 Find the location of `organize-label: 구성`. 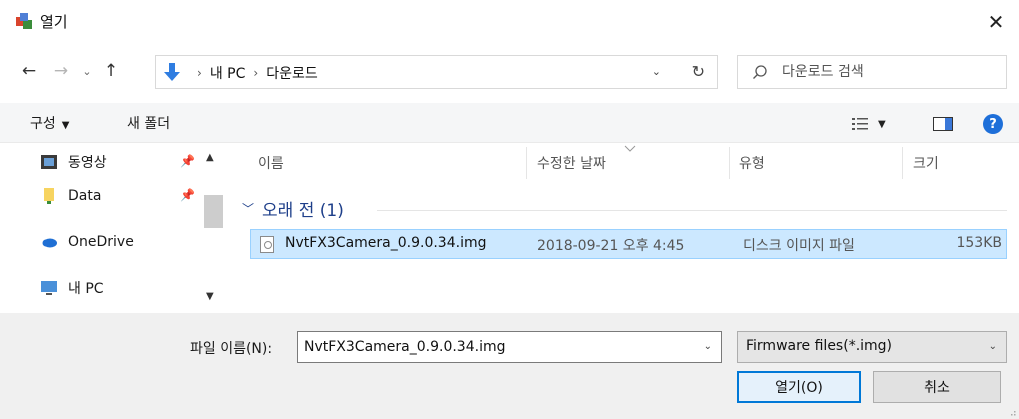

organize-label: 구성 is located at coordinates (43, 124).